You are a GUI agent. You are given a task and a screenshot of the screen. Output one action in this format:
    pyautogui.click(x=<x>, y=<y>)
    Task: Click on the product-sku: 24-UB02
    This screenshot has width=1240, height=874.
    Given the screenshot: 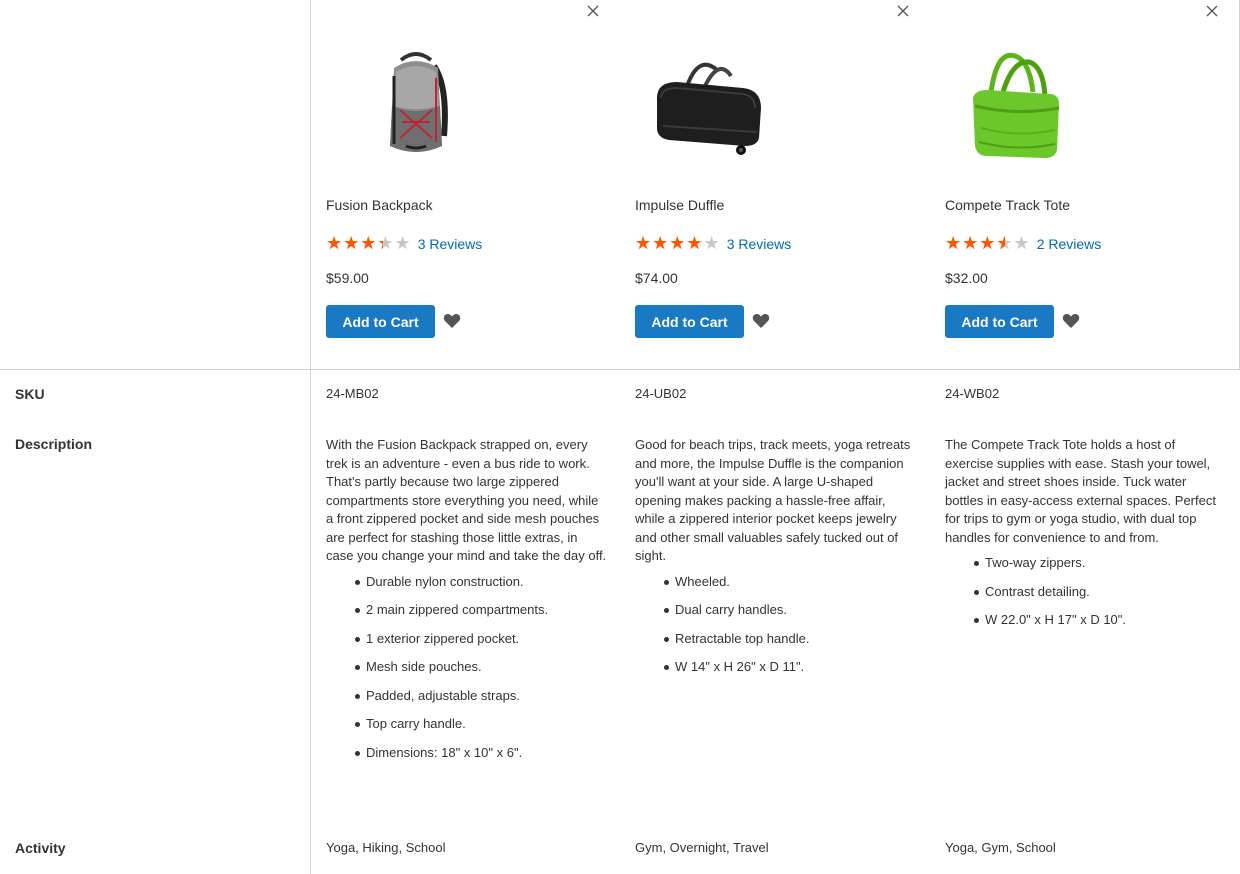 What is the action you would take?
    pyautogui.click(x=661, y=393)
    